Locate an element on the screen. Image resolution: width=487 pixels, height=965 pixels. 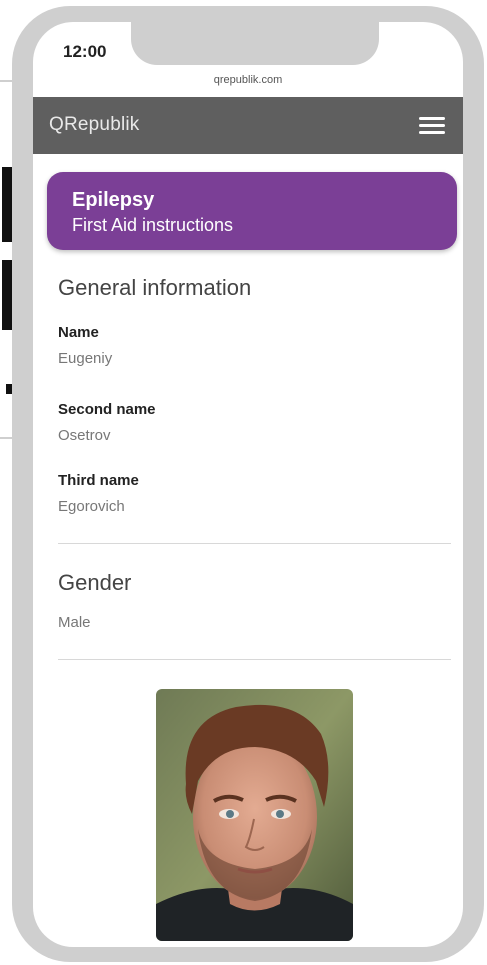
second-name-value: Osetrov is located at coordinates (84, 435).